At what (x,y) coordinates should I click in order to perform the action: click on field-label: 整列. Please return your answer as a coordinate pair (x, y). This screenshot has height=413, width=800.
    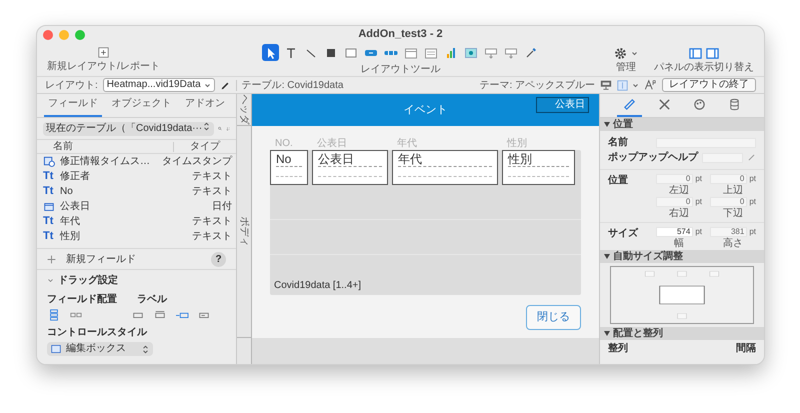
    Looking at the image, I should click on (618, 349).